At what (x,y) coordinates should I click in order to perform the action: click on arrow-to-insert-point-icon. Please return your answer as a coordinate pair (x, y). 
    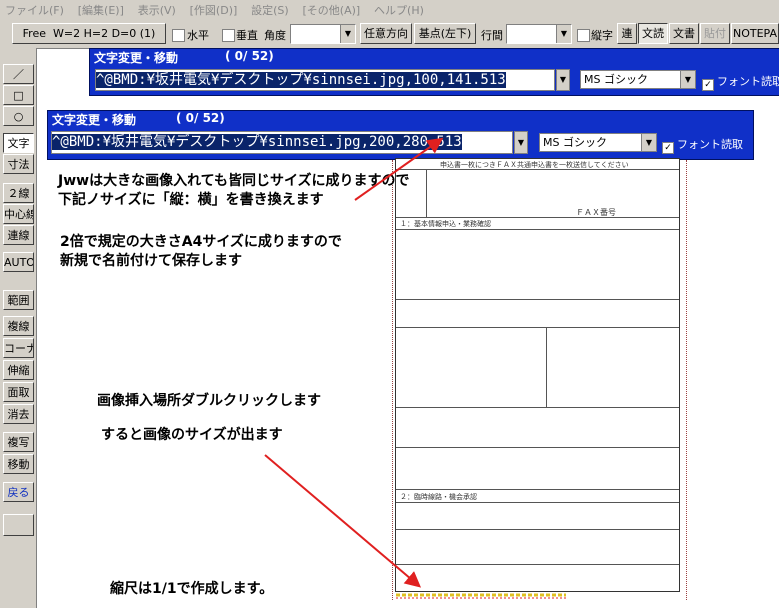
    Looking at the image, I should click on (343, 521).